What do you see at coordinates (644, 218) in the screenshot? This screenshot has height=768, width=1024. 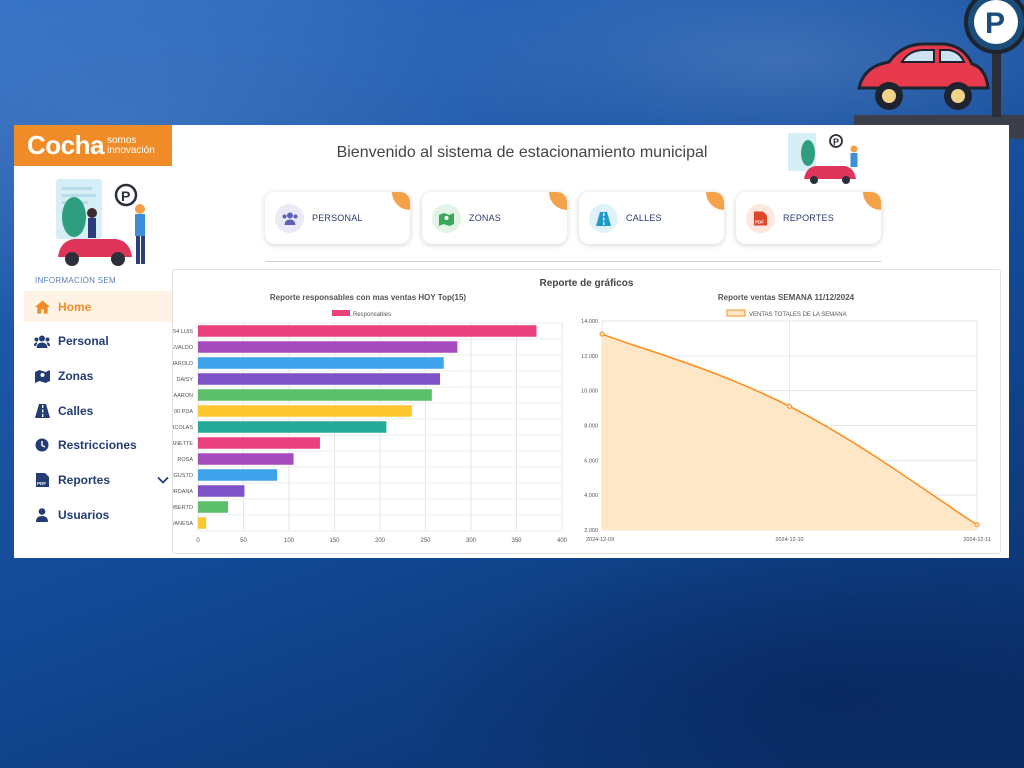 I see `card-label: CALLES` at bounding box center [644, 218].